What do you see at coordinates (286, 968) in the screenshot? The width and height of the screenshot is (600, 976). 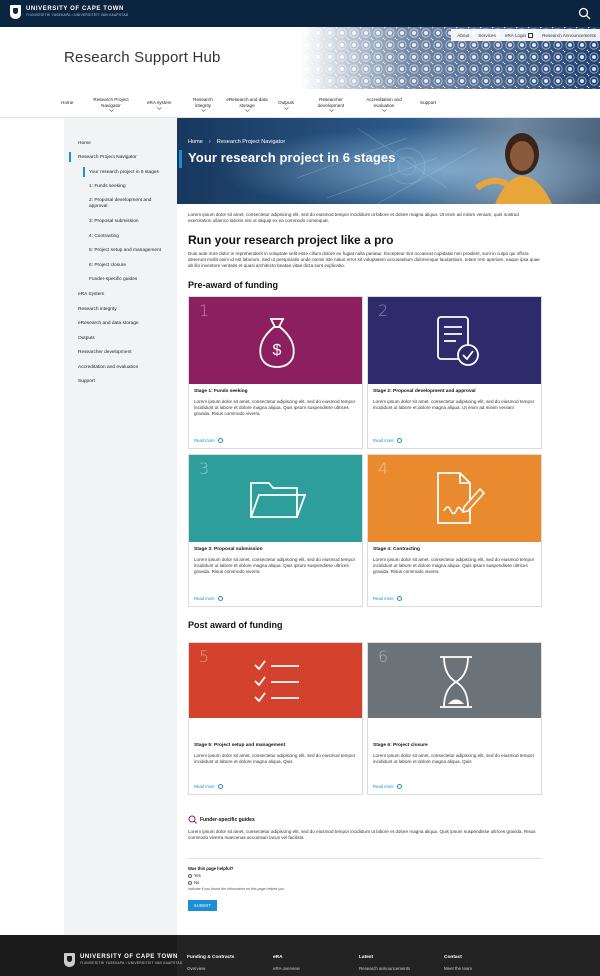 I see `footer-link: eRA overview` at bounding box center [286, 968].